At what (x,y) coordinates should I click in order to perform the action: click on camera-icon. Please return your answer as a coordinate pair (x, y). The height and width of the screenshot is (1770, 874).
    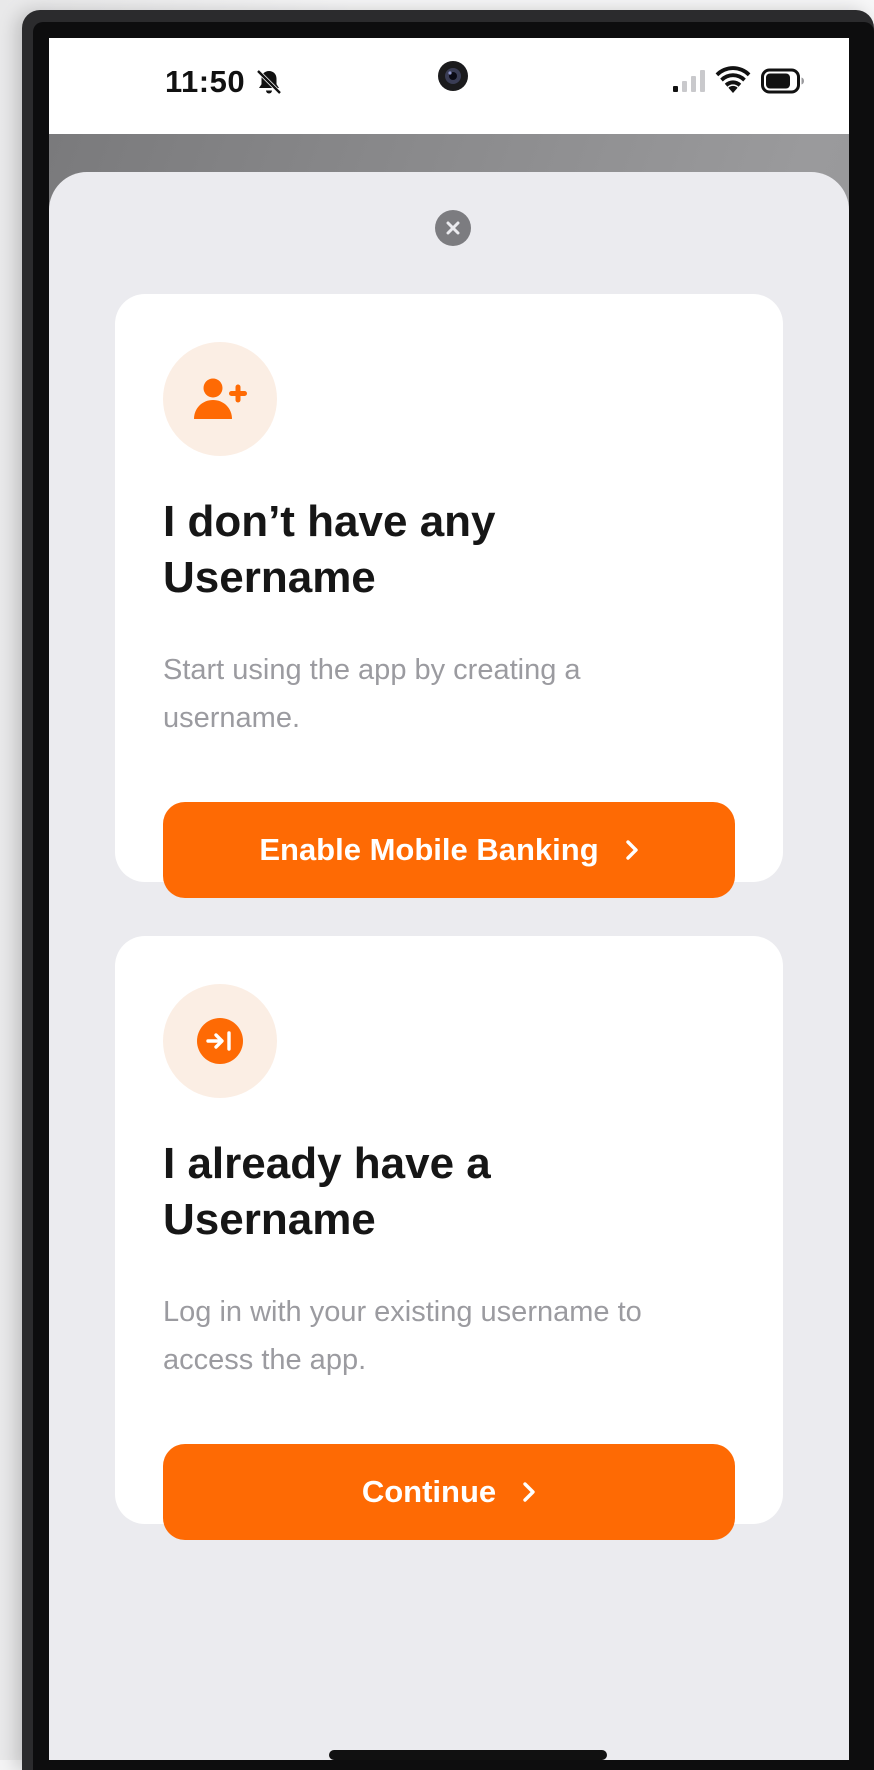
    Looking at the image, I should click on (453, 76).